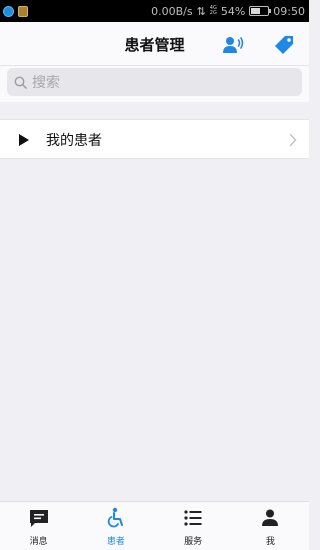  I want to click on search-bar-container: 搜索, so click(154, 84).